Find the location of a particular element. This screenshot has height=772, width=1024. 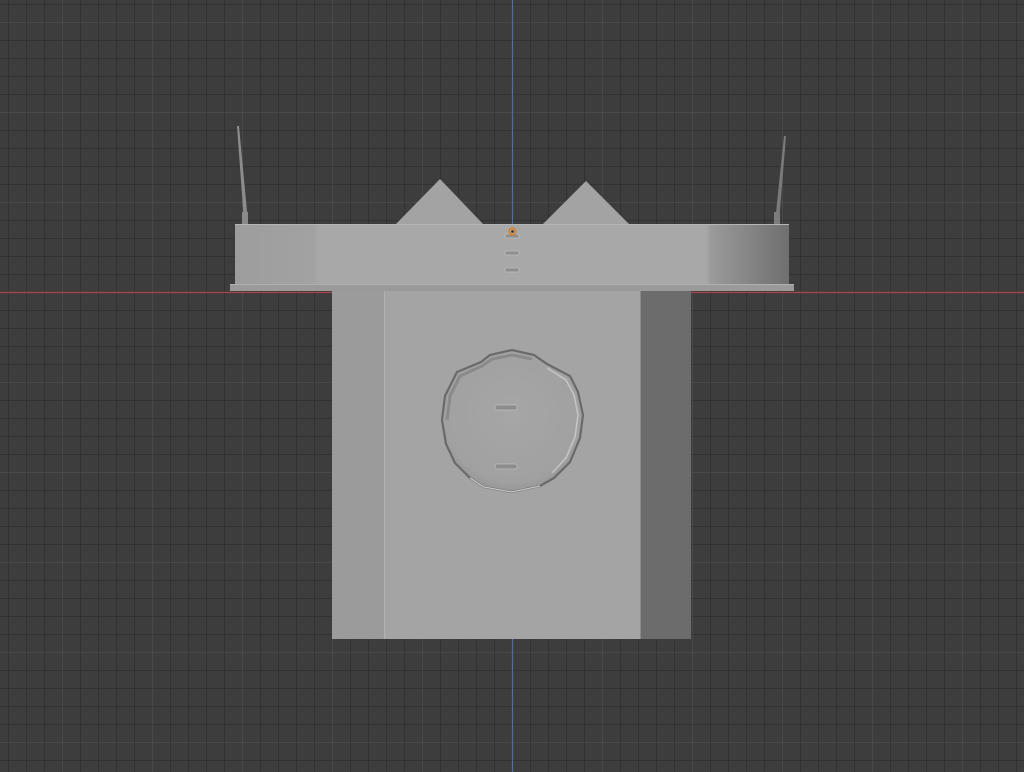

right-antenna is located at coordinates (780, 179).